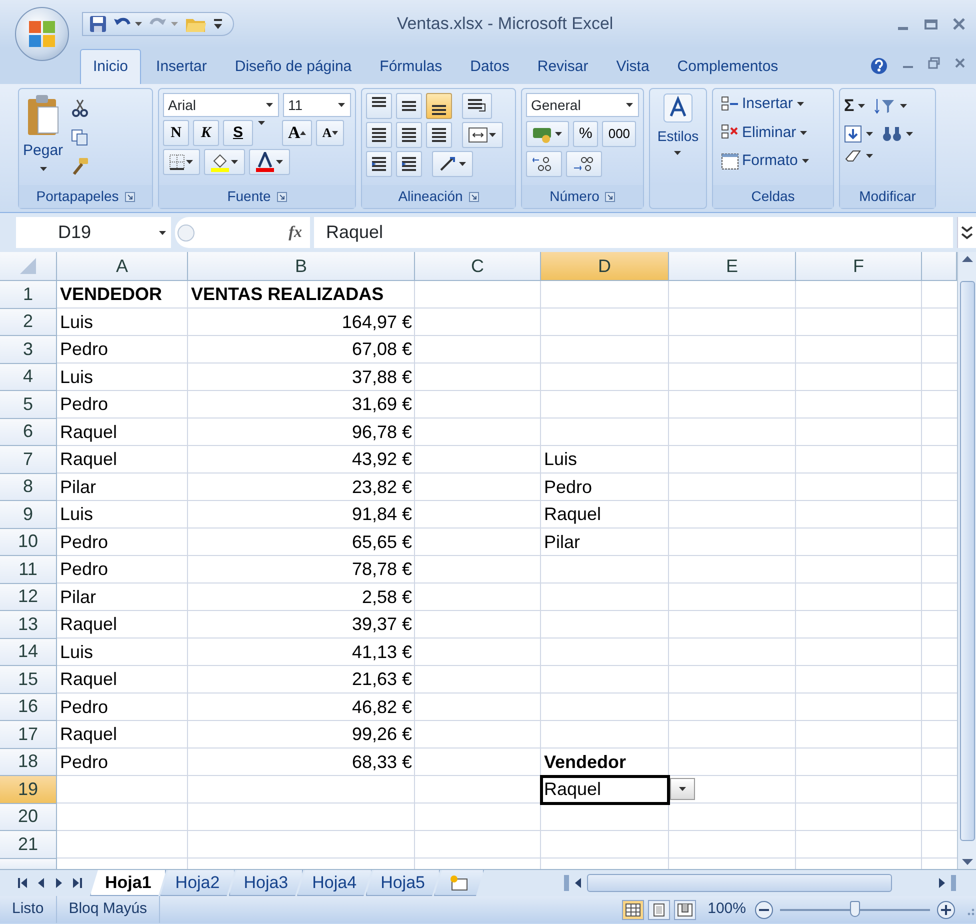 This screenshot has width=976, height=924. Describe the element at coordinates (122, 266) in the screenshot. I see `column-header: A` at that location.